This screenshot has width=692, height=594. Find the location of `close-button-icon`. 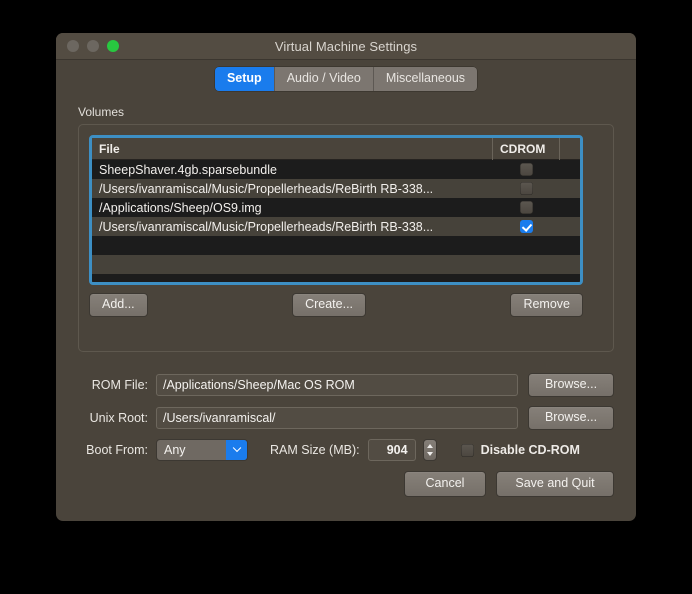

close-button-icon is located at coordinates (73, 46).